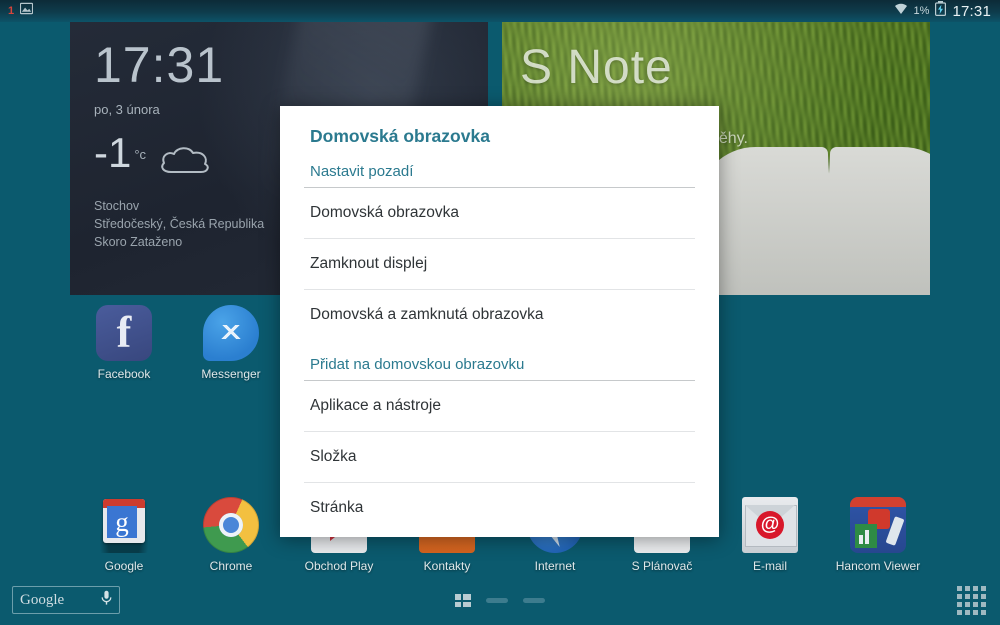 This screenshot has height=625, width=1000. Describe the element at coordinates (140, 154) in the screenshot. I see `widget-temperature-unit: °c` at that location.